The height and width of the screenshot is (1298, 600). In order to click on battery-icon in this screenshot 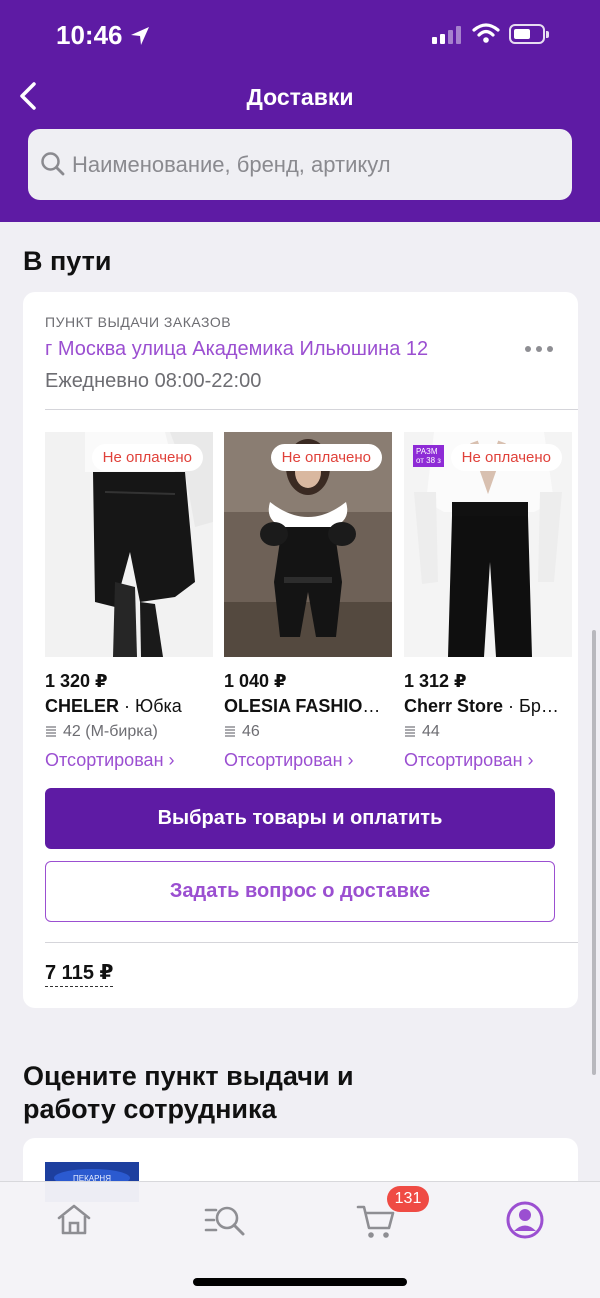, I will do `click(529, 34)`.